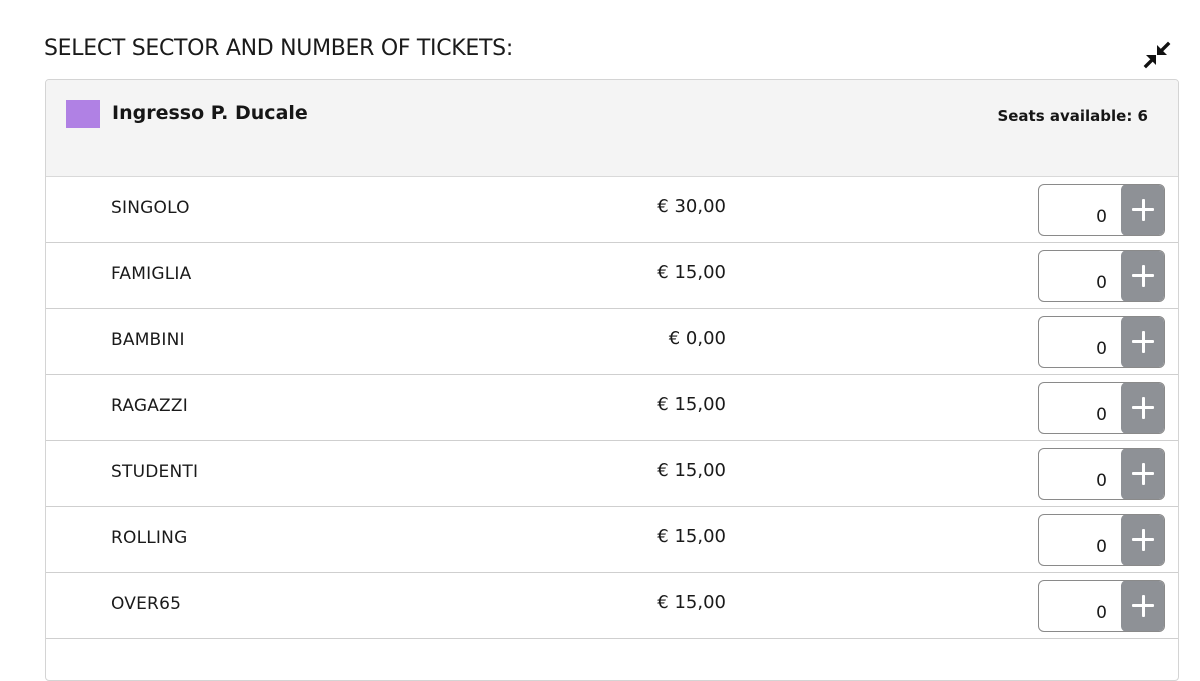 The width and height of the screenshot is (1200, 681). What do you see at coordinates (1157, 55) in the screenshot?
I see `collapse-arrows-icon` at bounding box center [1157, 55].